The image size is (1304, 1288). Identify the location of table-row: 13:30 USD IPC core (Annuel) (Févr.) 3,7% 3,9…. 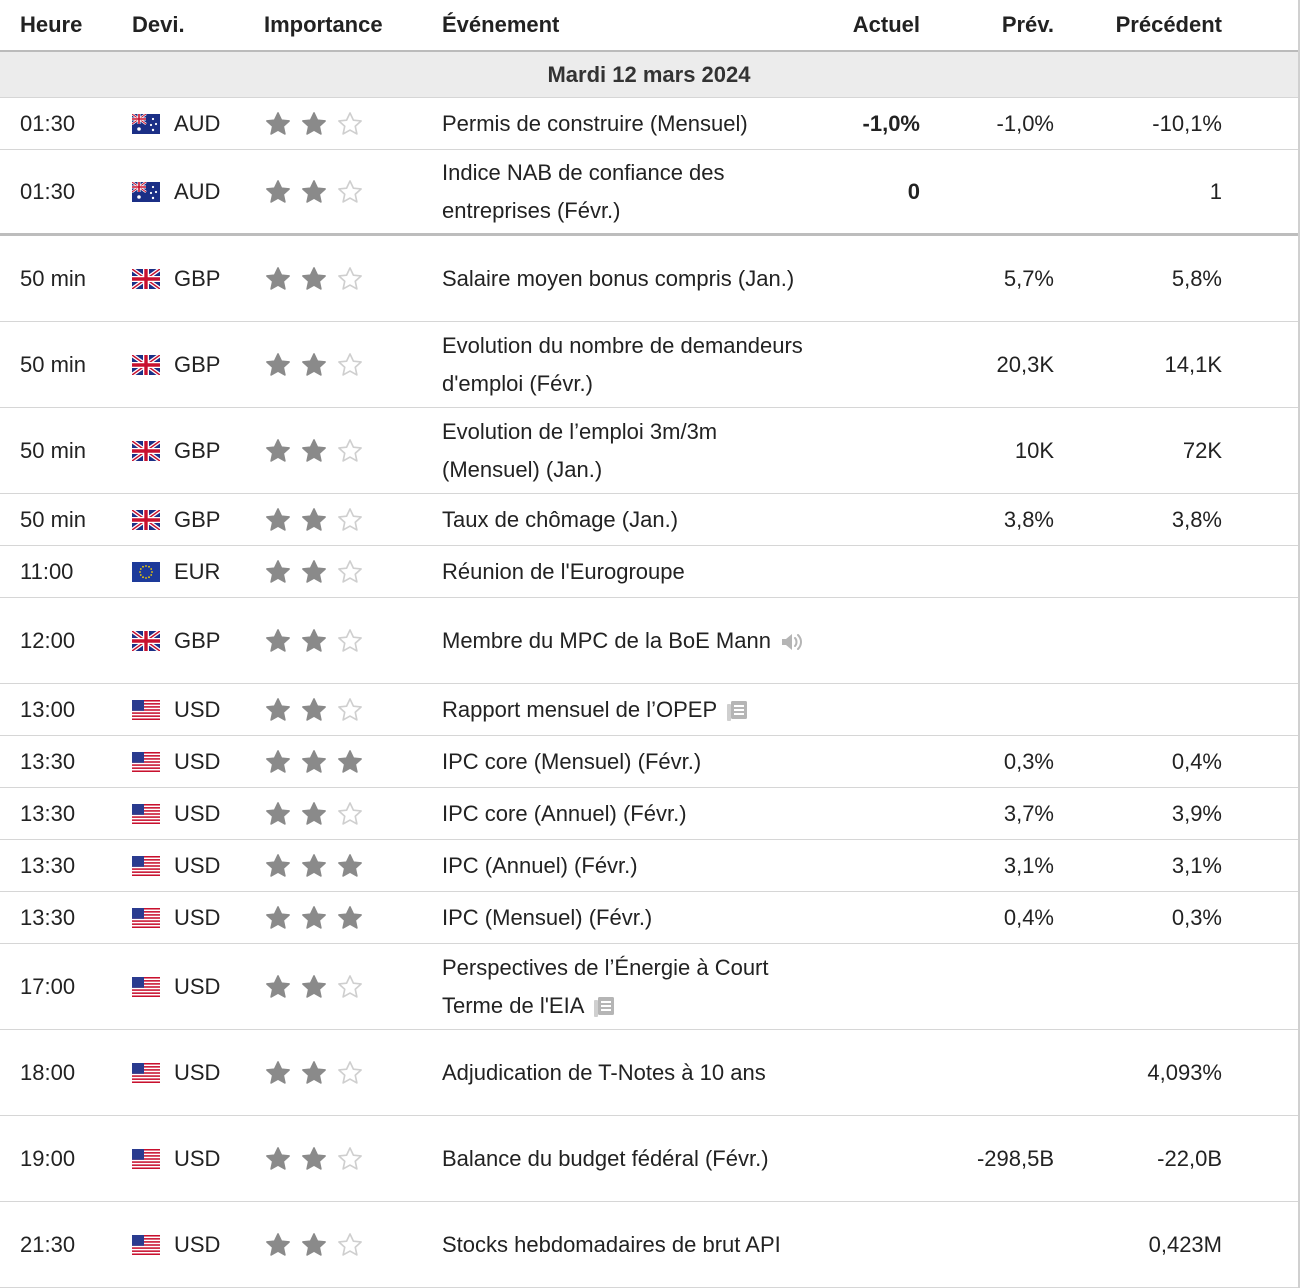
(649, 814).